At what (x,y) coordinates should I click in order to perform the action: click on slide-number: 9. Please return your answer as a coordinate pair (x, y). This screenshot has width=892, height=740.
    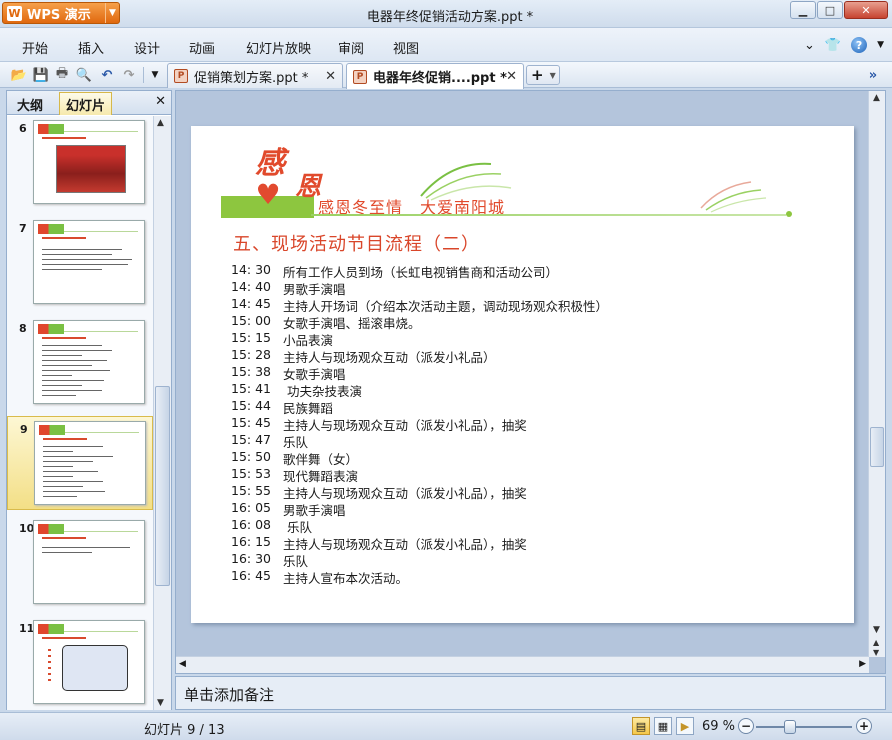
    Looking at the image, I should click on (24, 429).